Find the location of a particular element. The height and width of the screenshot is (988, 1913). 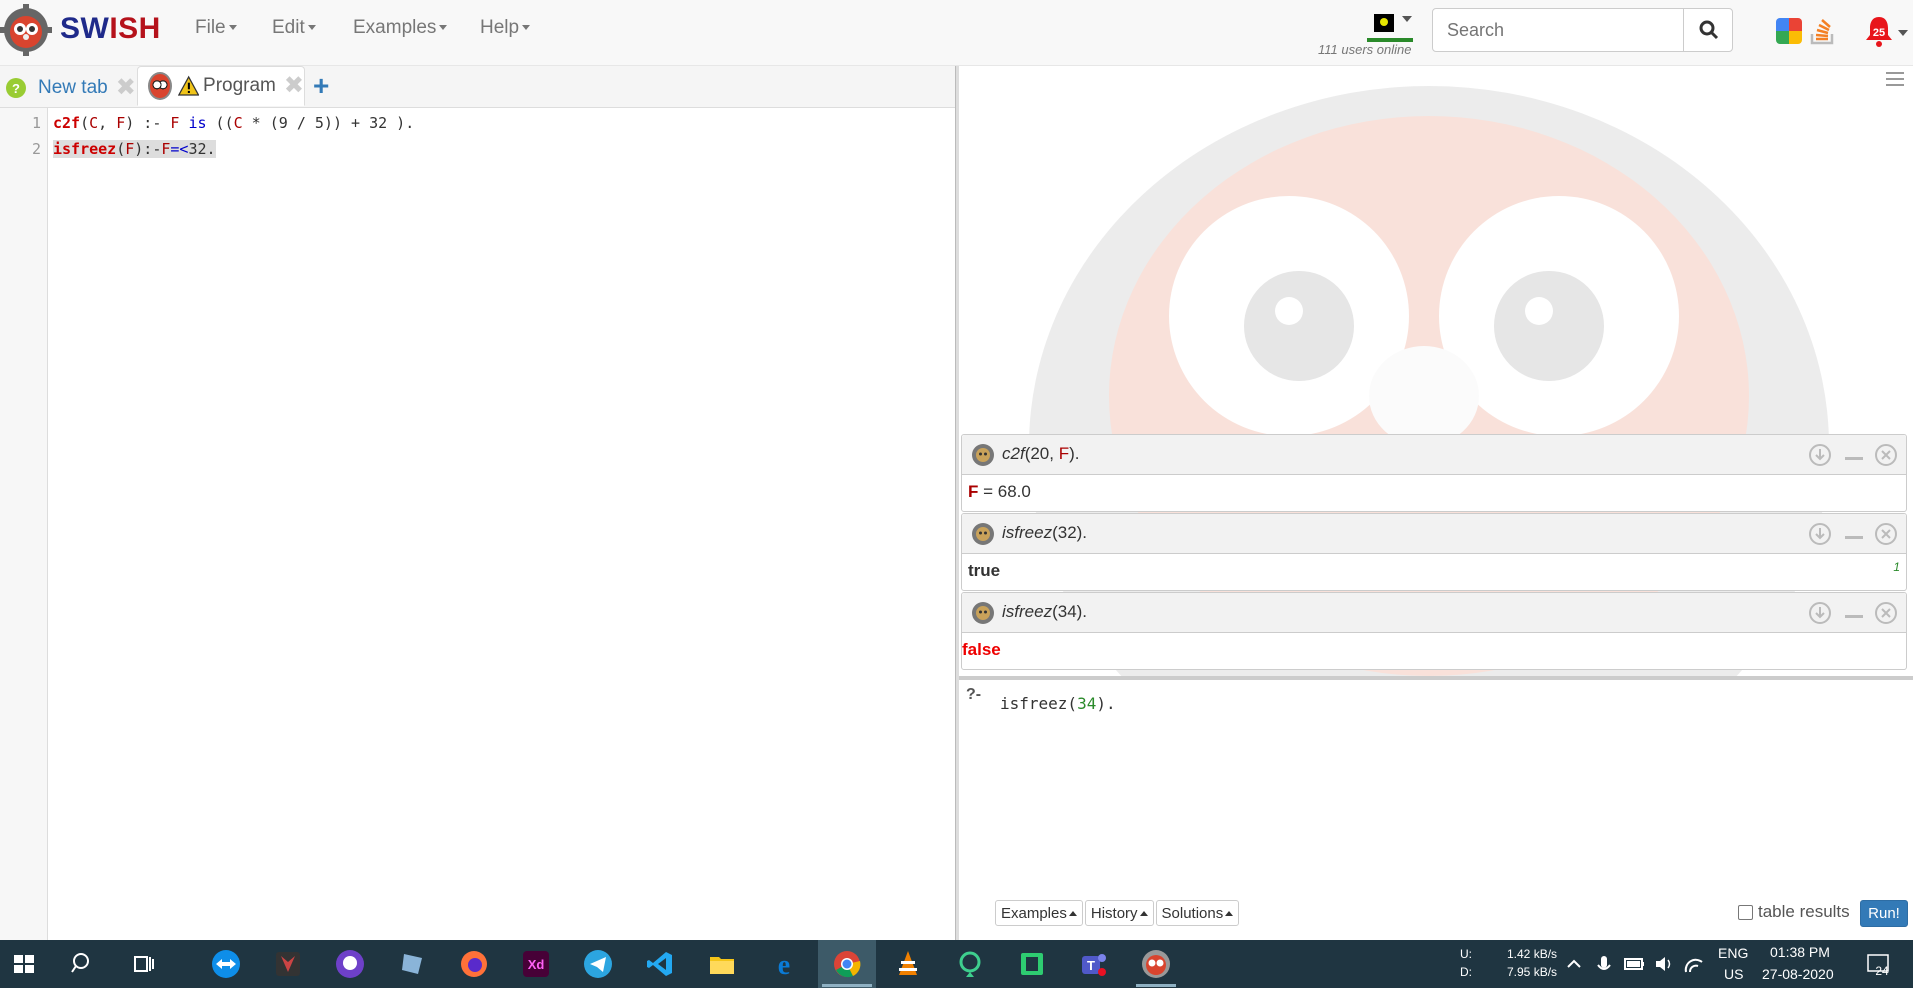

query-predicate: isfreez is located at coordinates (1027, 611).